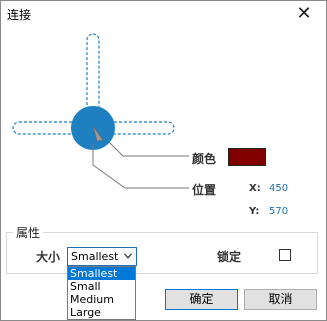 The height and width of the screenshot is (321, 327). Describe the element at coordinates (229, 257) in the screenshot. I see `lock-label: 锁定` at that location.